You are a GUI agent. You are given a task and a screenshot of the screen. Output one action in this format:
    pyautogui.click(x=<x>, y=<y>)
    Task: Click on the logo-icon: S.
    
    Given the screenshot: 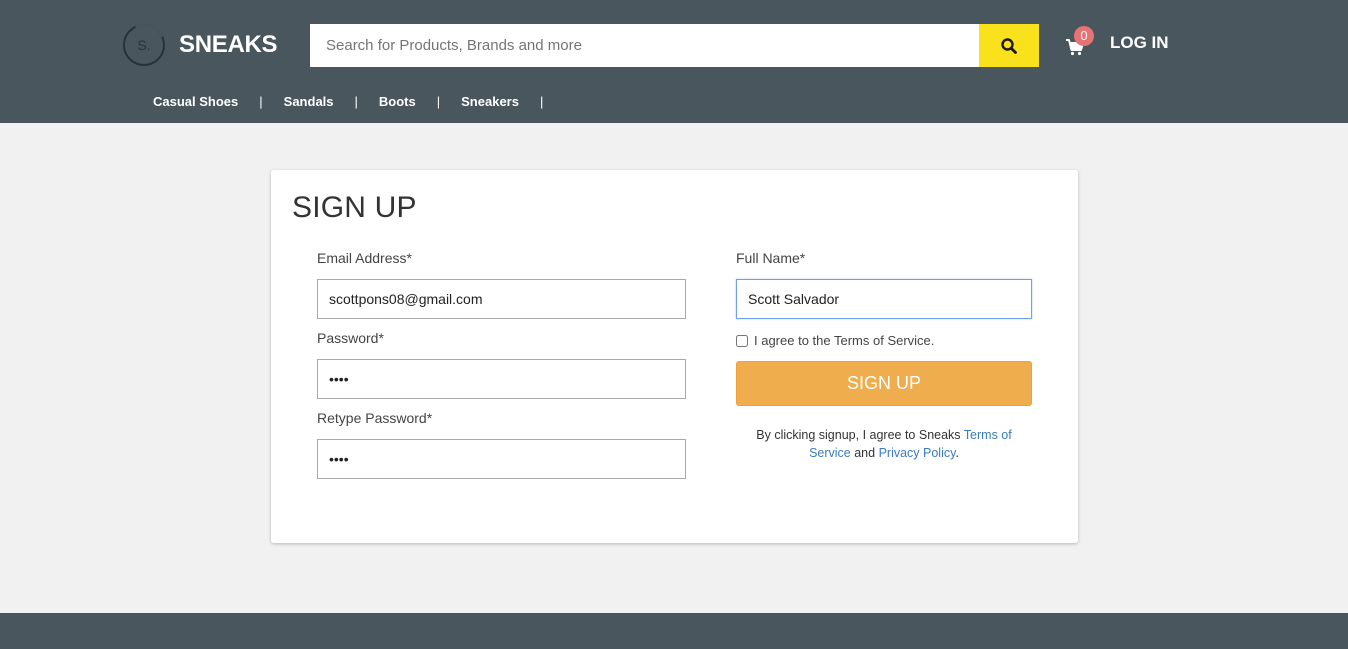 What is the action you would take?
    pyautogui.click(x=144, y=45)
    